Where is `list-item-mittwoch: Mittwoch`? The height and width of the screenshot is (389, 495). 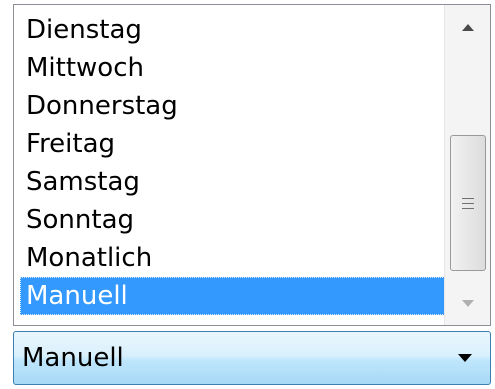
list-item-mittwoch: Mittwoch is located at coordinates (232, 68).